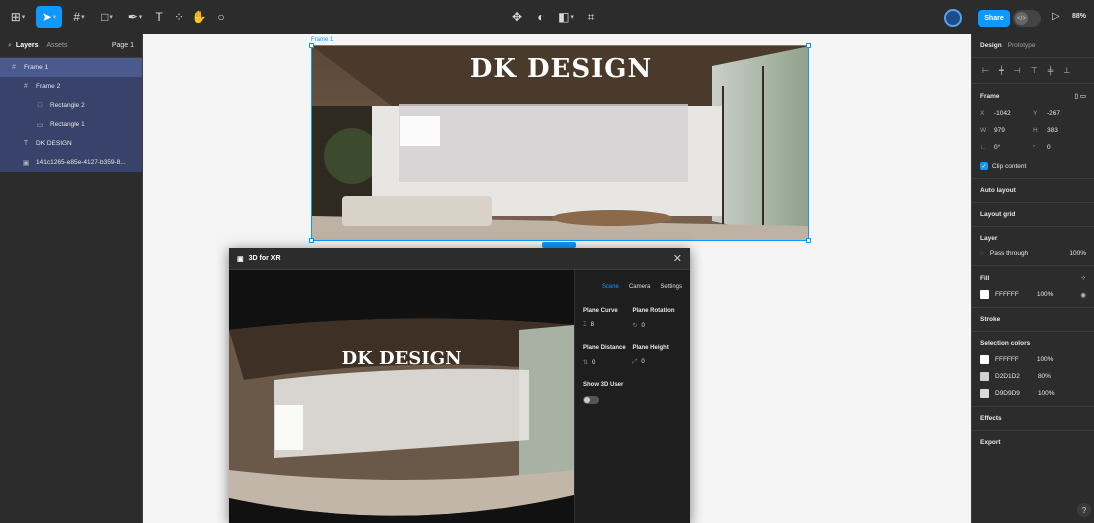  I want to click on layer-opacity: 100%, so click(1077, 253).